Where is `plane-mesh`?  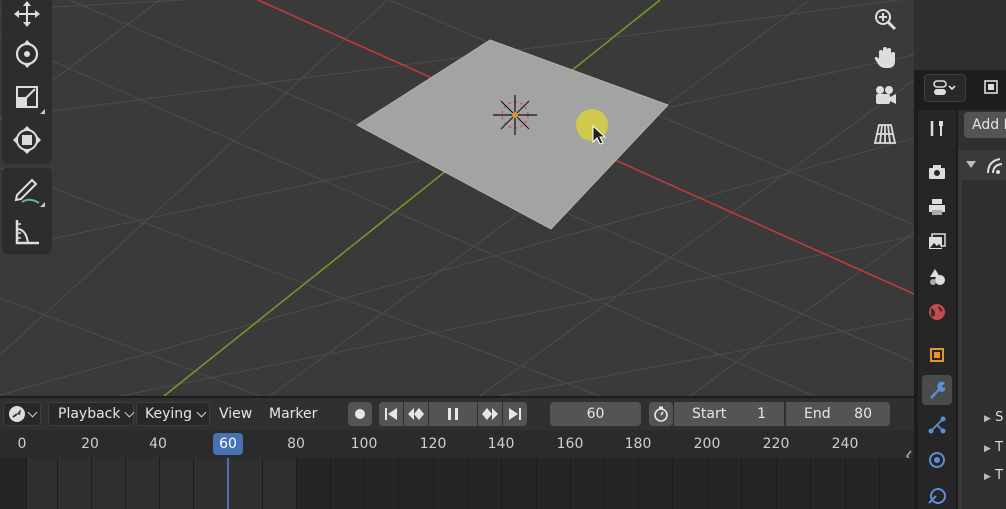
plane-mesh is located at coordinates (512, 134).